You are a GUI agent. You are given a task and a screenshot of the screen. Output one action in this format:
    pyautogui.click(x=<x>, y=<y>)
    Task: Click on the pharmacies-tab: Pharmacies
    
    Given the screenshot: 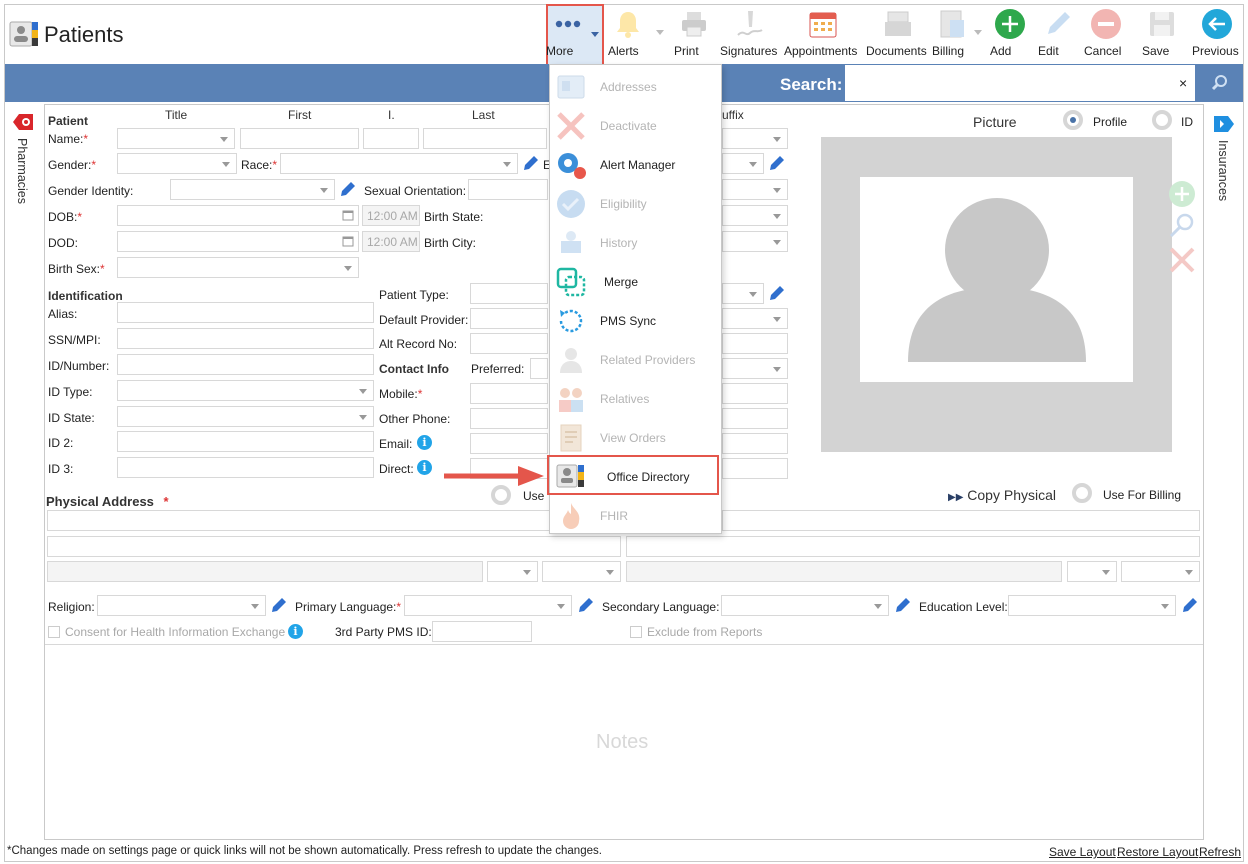 What is the action you would take?
    pyautogui.click(x=24, y=162)
    